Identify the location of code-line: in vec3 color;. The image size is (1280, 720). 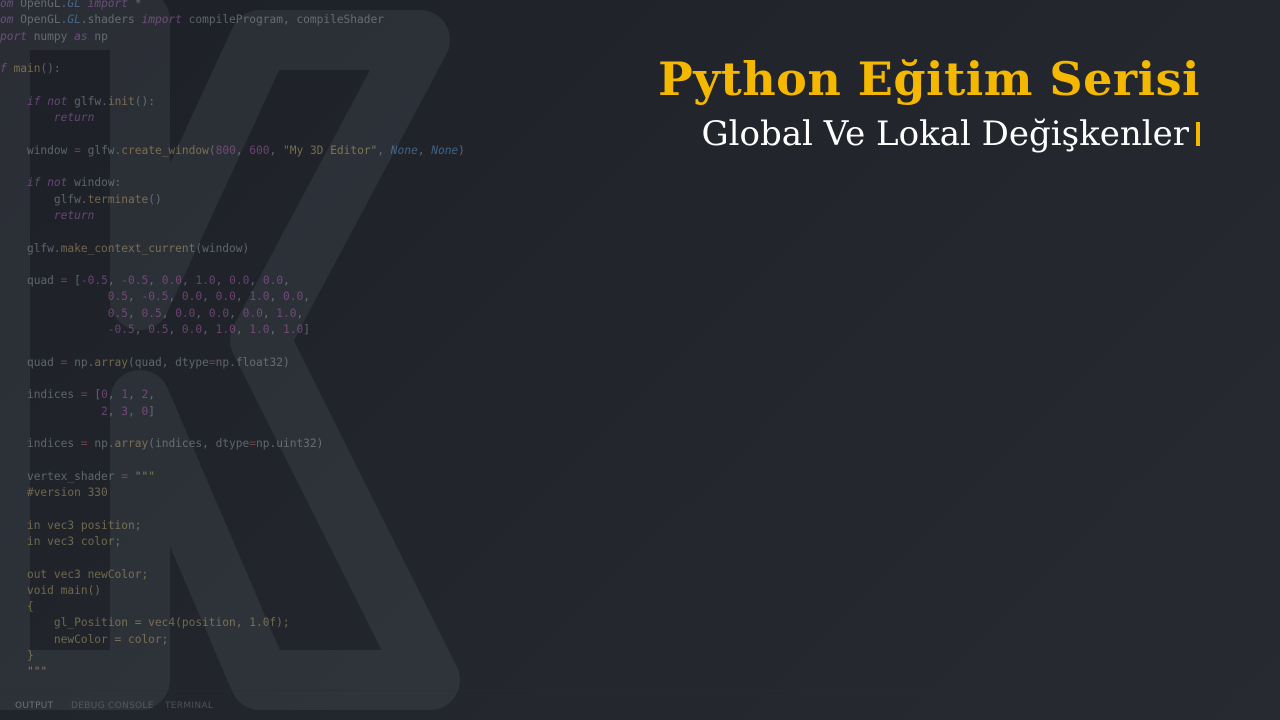
(60, 542).